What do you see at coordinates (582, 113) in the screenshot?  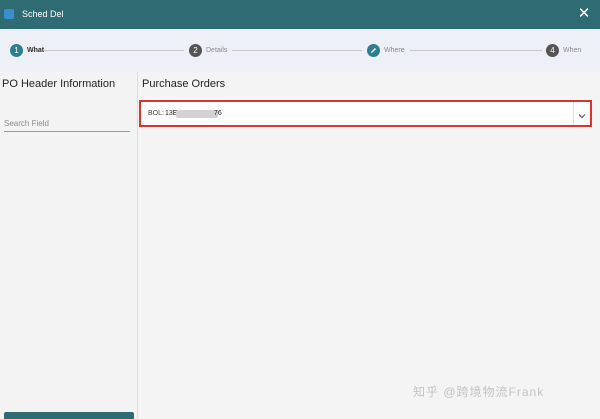 I see `chevron-down-icon` at bounding box center [582, 113].